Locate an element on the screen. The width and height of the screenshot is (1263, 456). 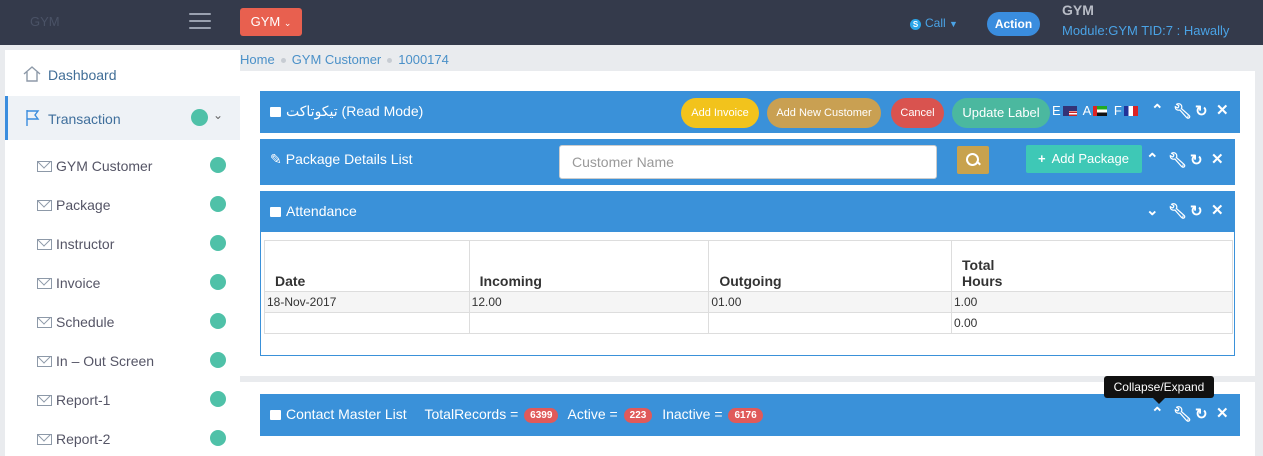
sidebar-item-report-2: Report-2 is located at coordinates (122, 438).